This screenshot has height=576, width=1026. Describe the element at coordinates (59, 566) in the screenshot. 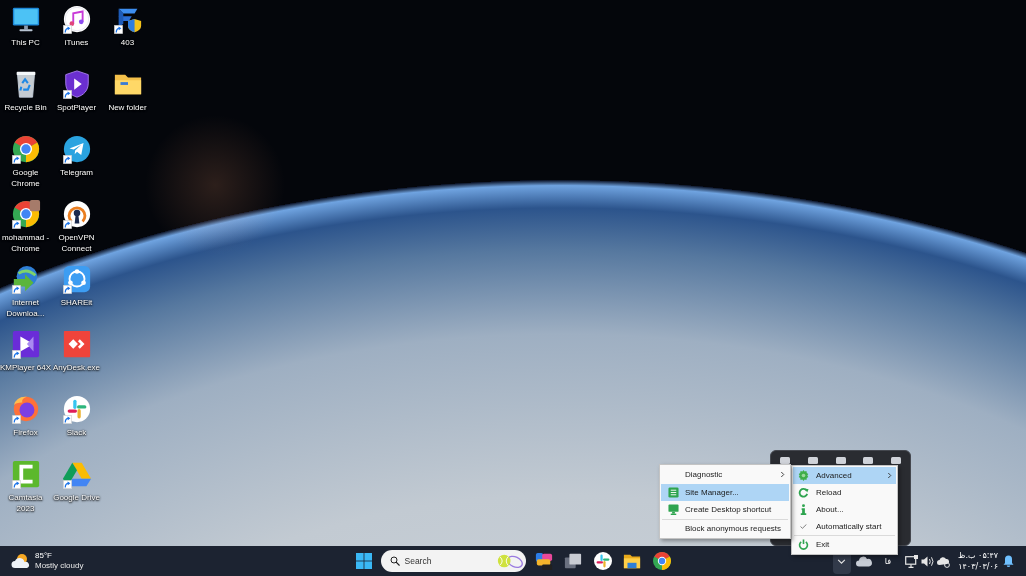

I see `weather-condition: Mostly cloudy` at that location.